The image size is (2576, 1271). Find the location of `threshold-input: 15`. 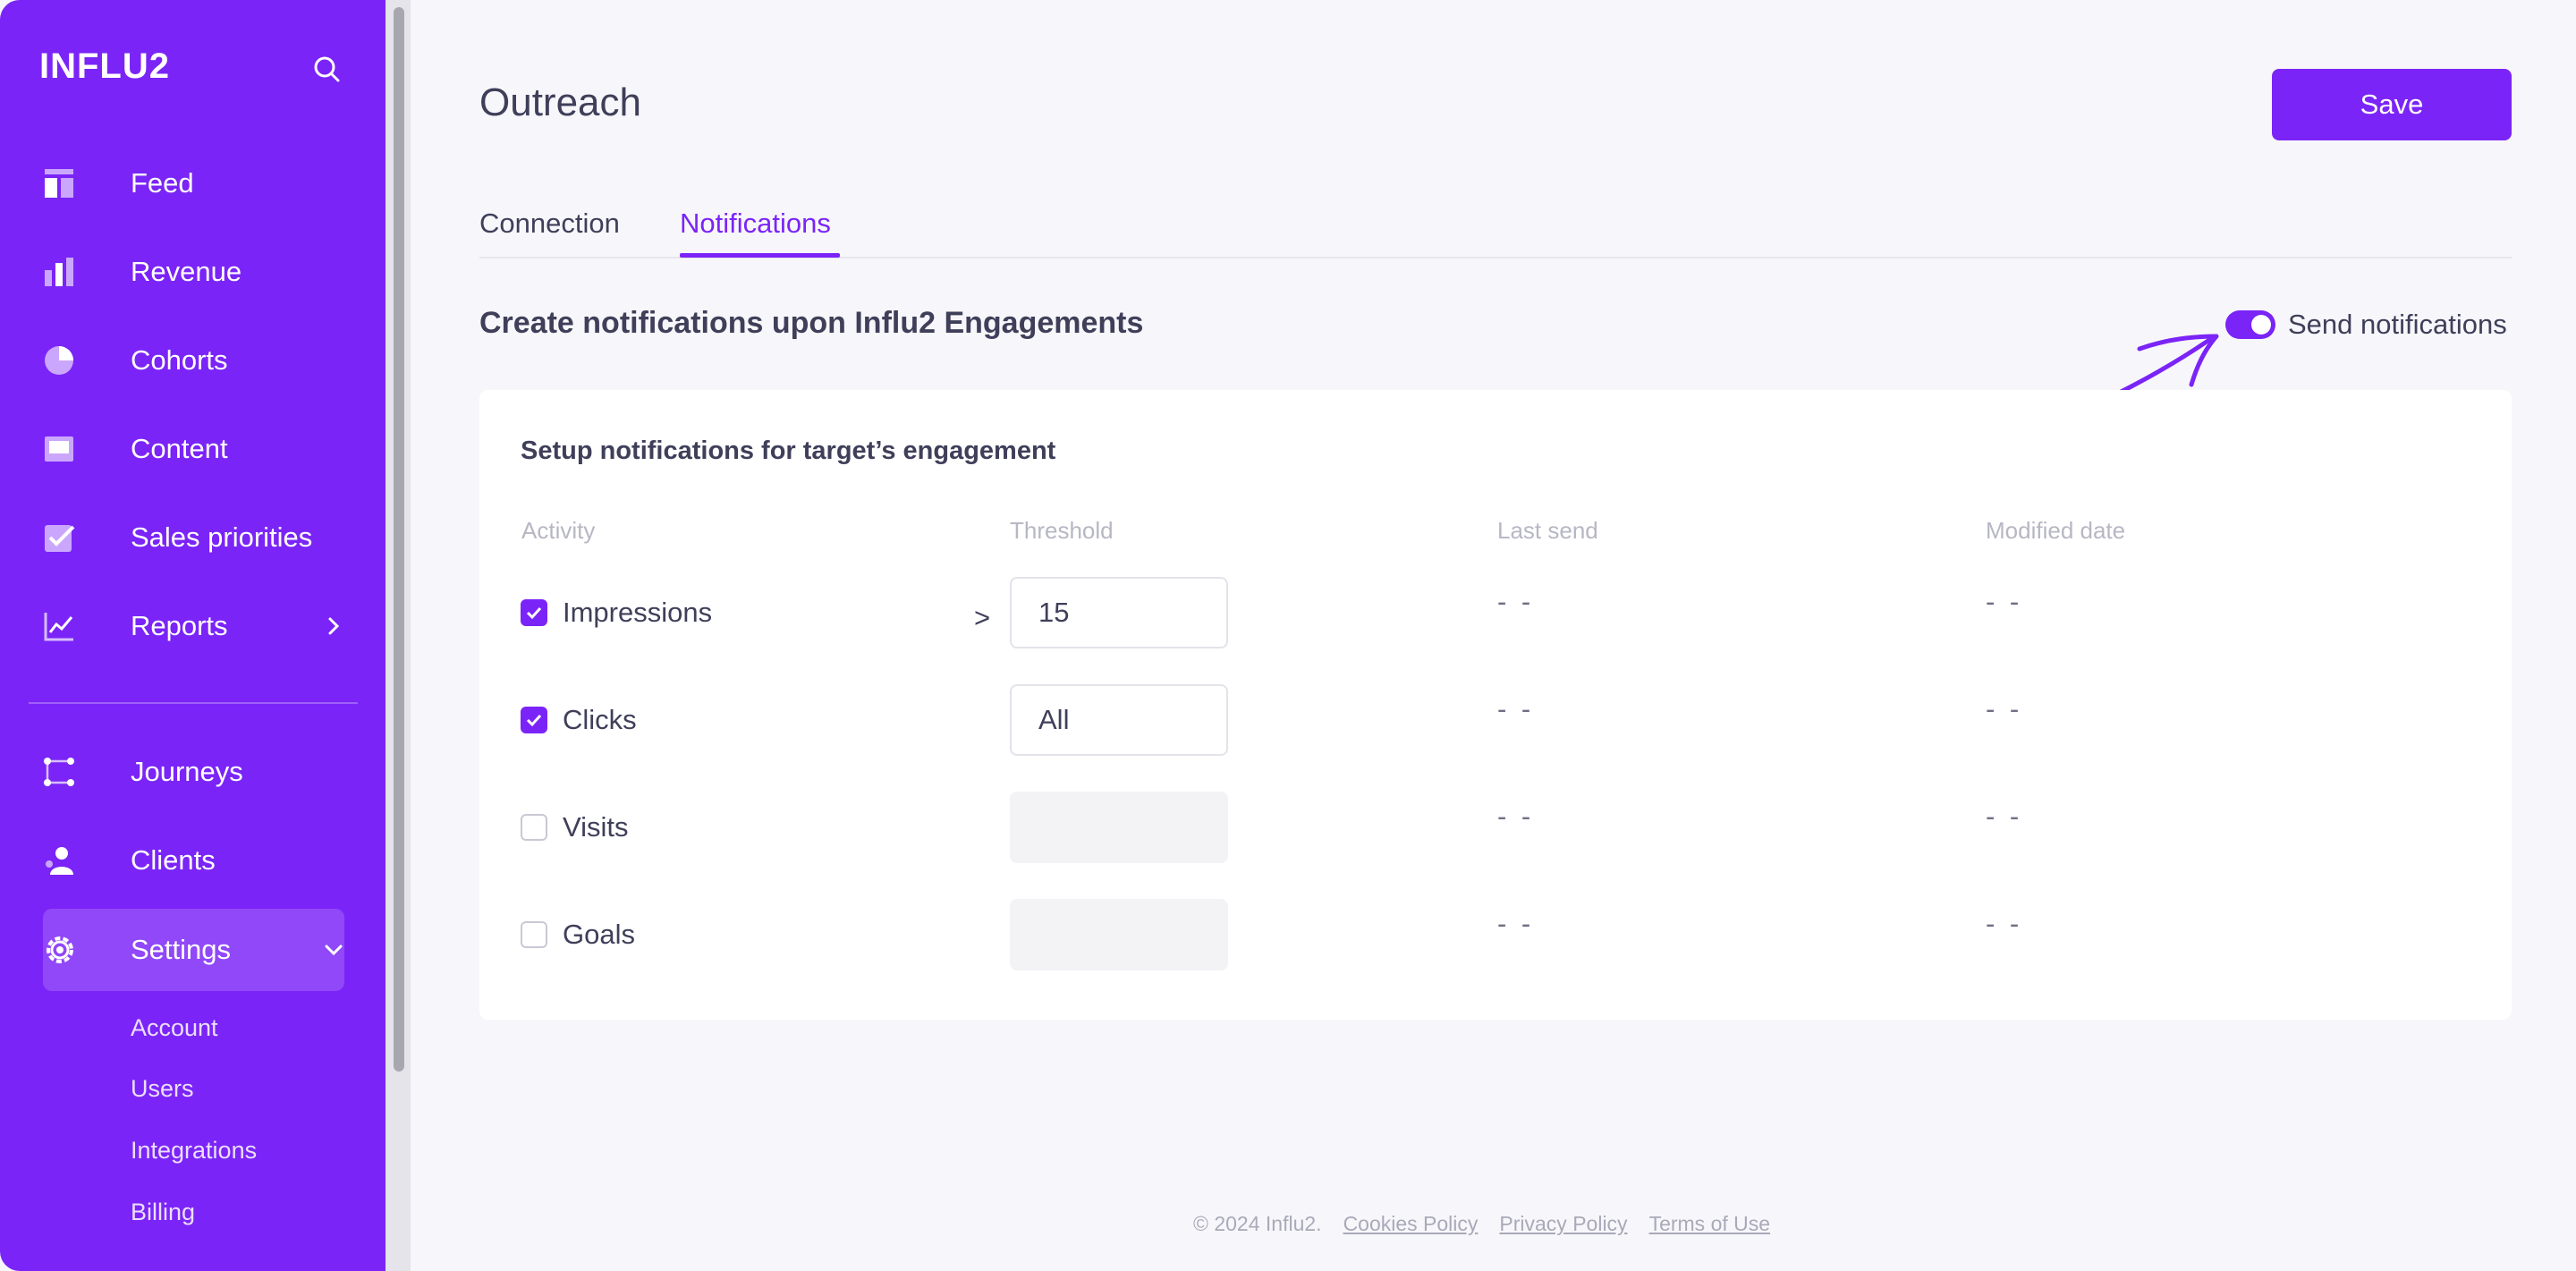

threshold-input: 15 is located at coordinates (1119, 612).